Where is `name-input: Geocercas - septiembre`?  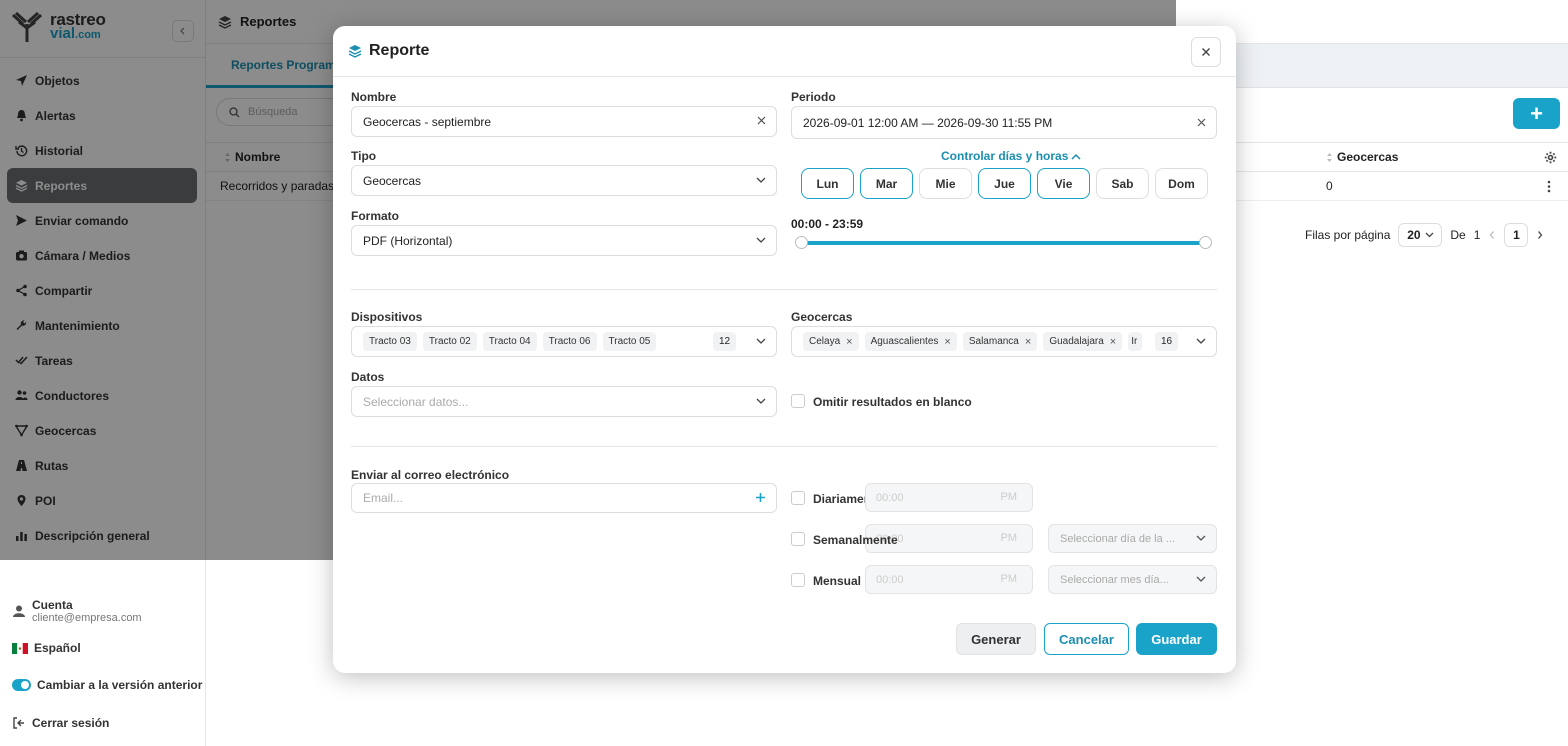
name-input: Geocercas - septiembre is located at coordinates (564, 121).